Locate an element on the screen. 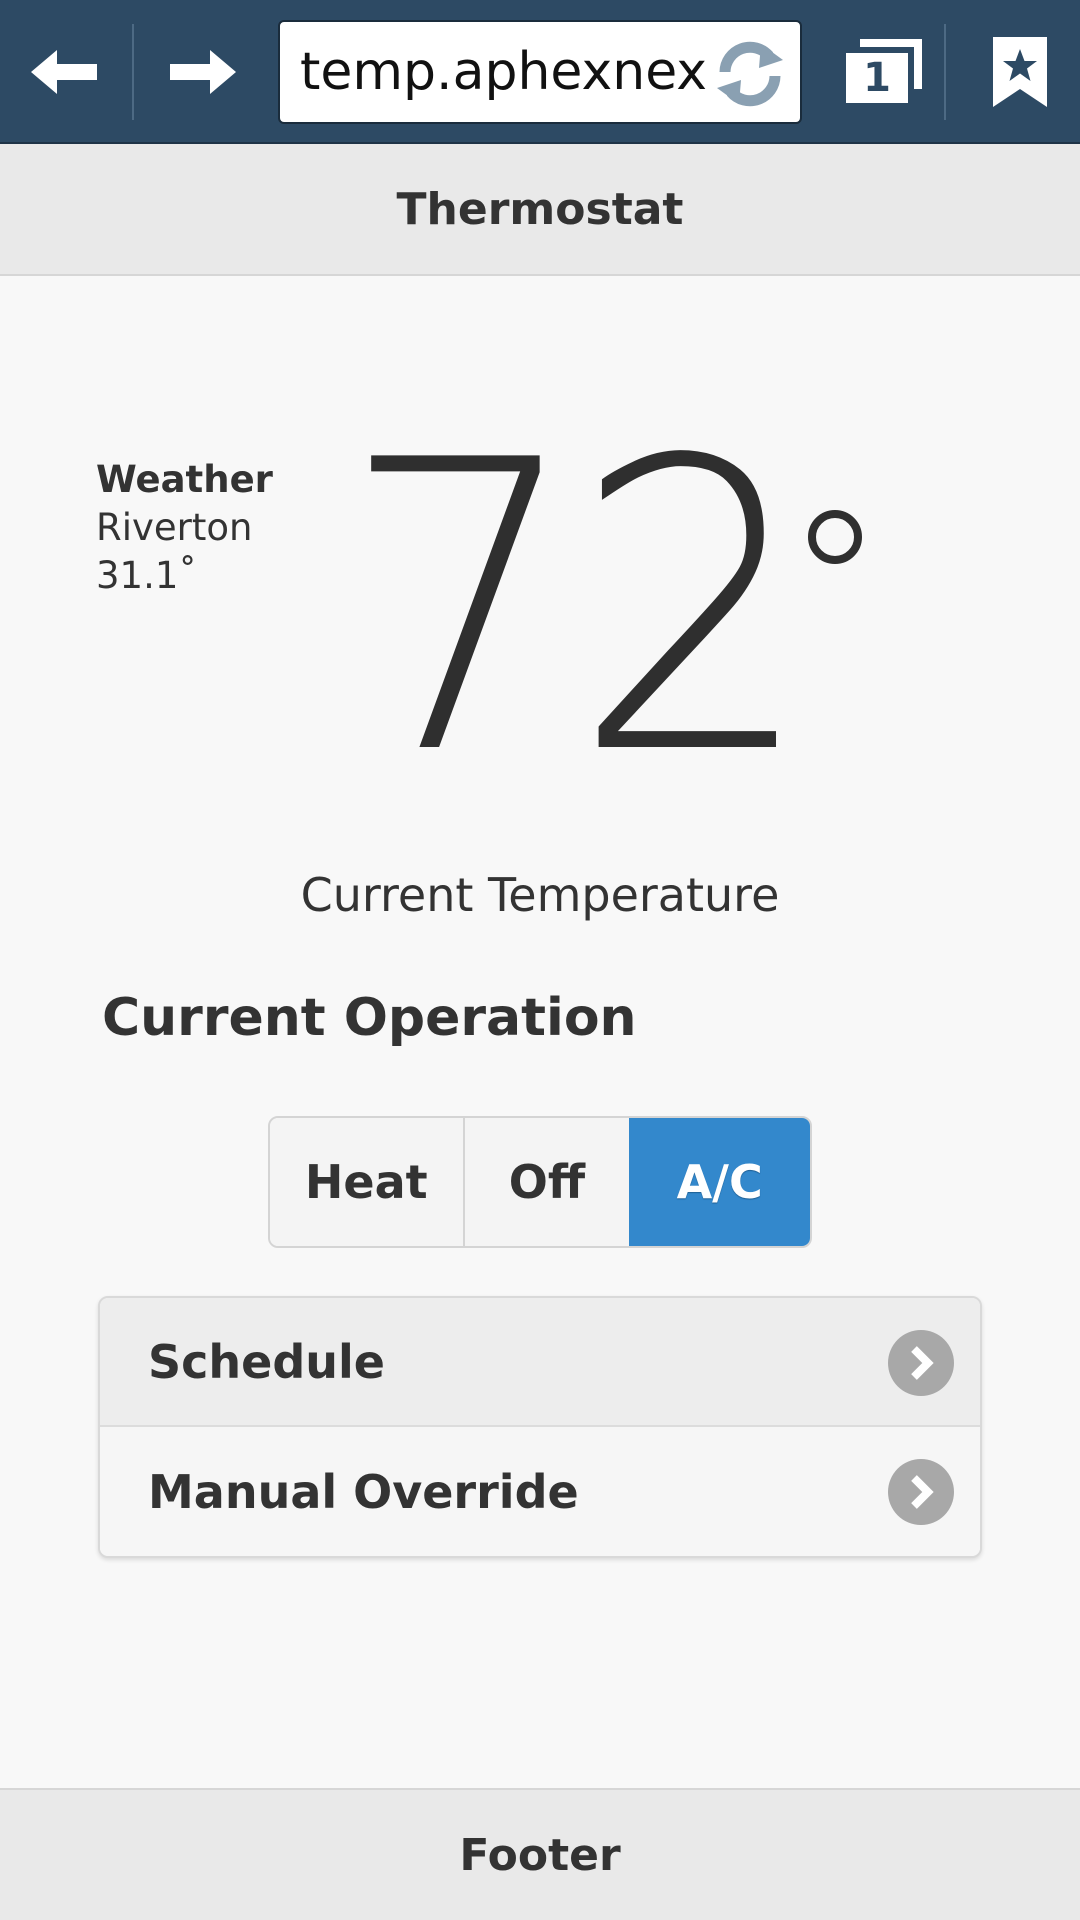  url-text: temp.aphexnexu is located at coordinates (510, 72).